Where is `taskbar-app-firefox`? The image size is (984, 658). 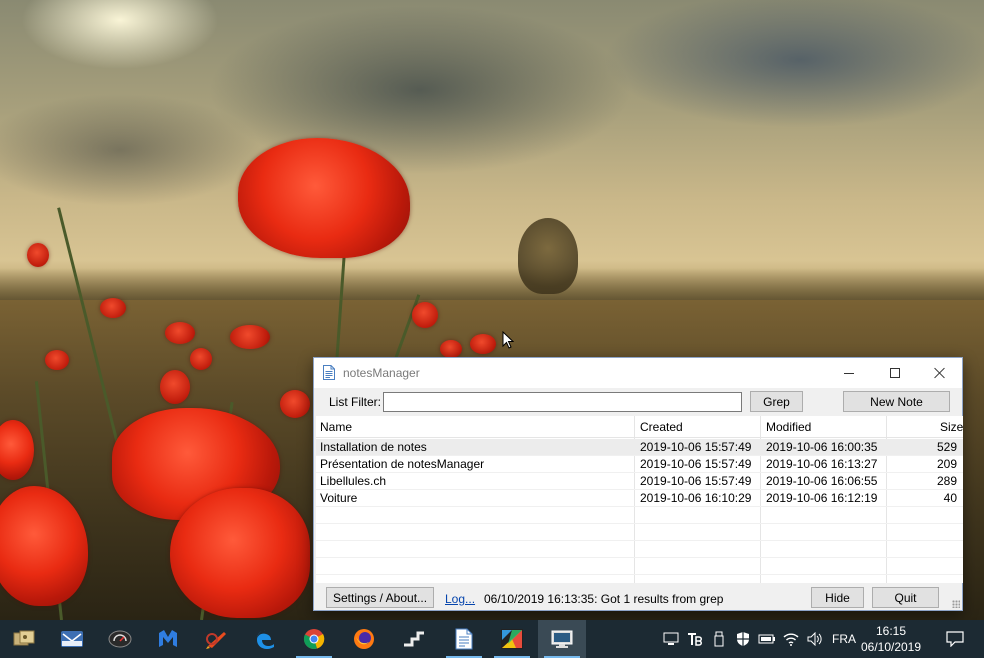
taskbar-app-firefox is located at coordinates (364, 639).